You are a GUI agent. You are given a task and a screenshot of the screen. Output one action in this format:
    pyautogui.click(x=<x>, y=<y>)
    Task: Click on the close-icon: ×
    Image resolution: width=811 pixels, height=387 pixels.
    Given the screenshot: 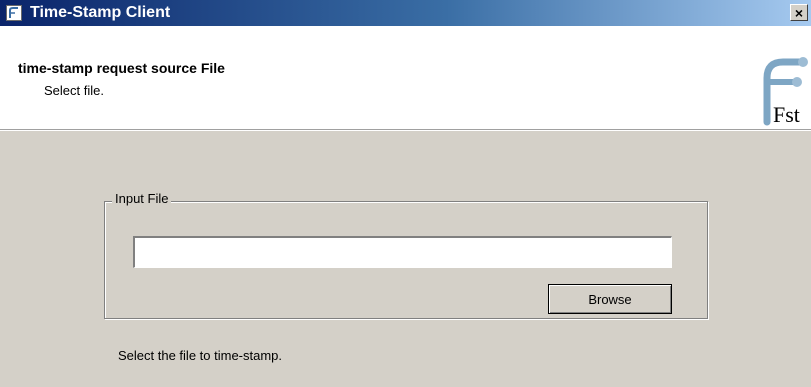 What is the action you would take?
    pyautogui.click(x=799, y=12)
    